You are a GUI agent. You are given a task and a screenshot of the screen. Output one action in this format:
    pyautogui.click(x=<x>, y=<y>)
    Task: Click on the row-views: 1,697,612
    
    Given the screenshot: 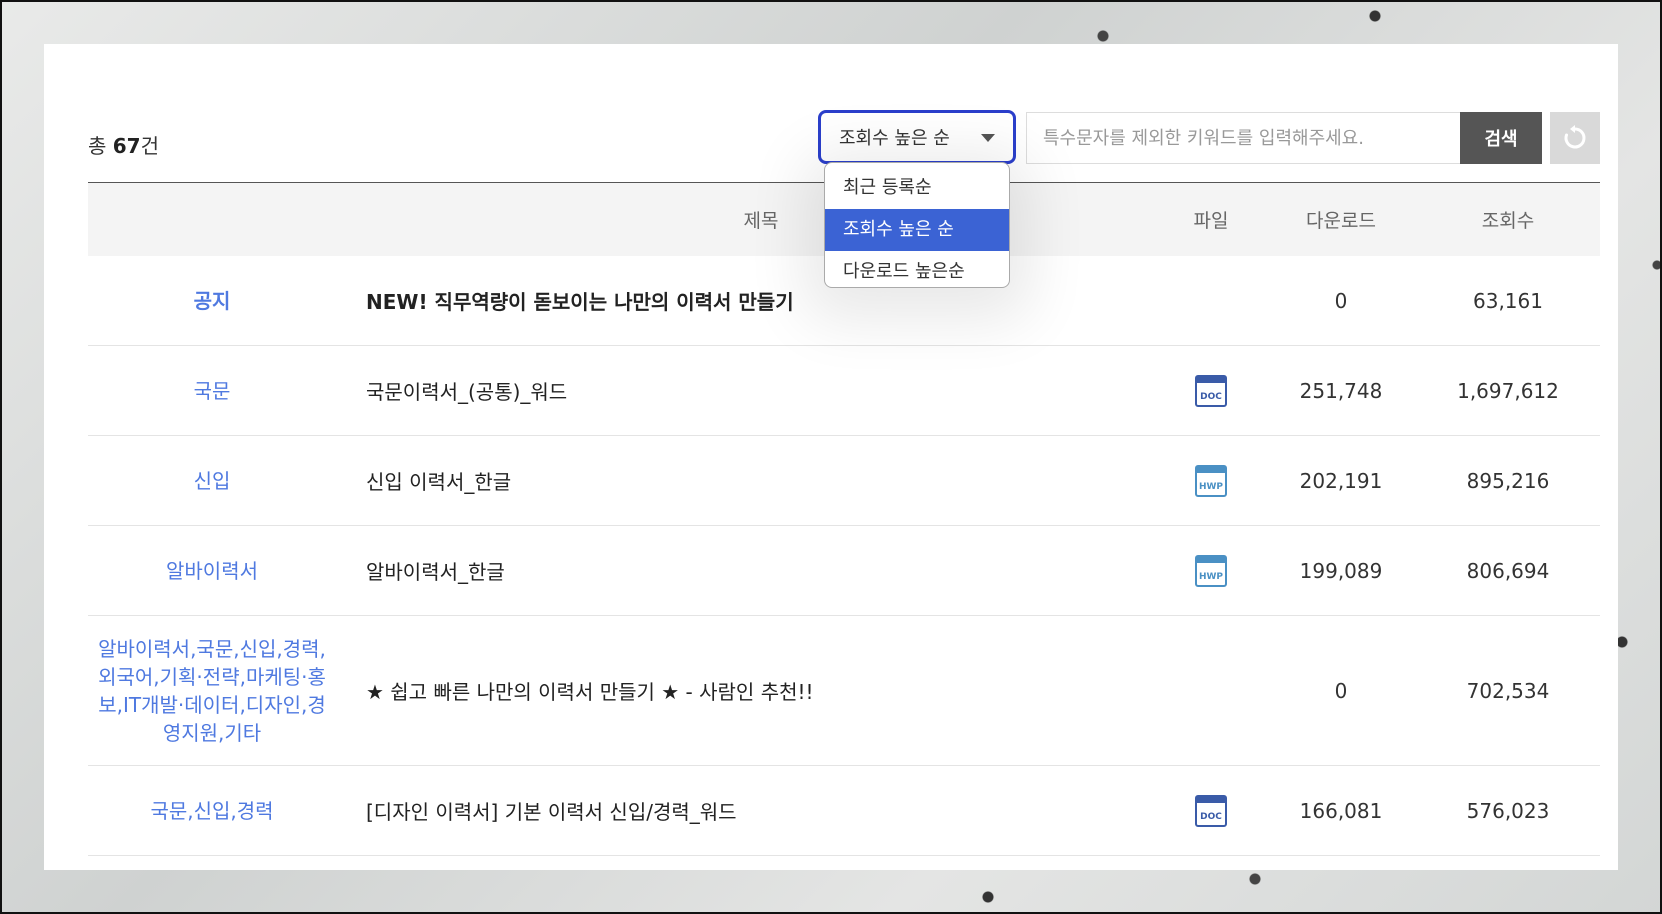 What is the action you would take?
    pyautogui.click(x=1508, y=390)
    